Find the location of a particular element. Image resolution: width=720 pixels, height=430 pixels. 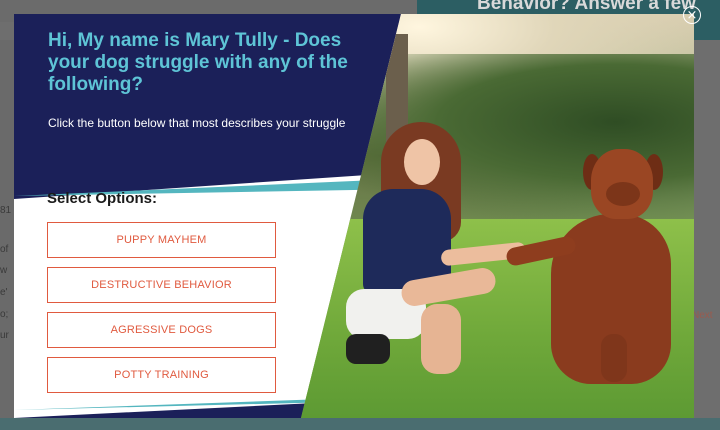

background-fragment: o; is located at coordinates (4, 314).